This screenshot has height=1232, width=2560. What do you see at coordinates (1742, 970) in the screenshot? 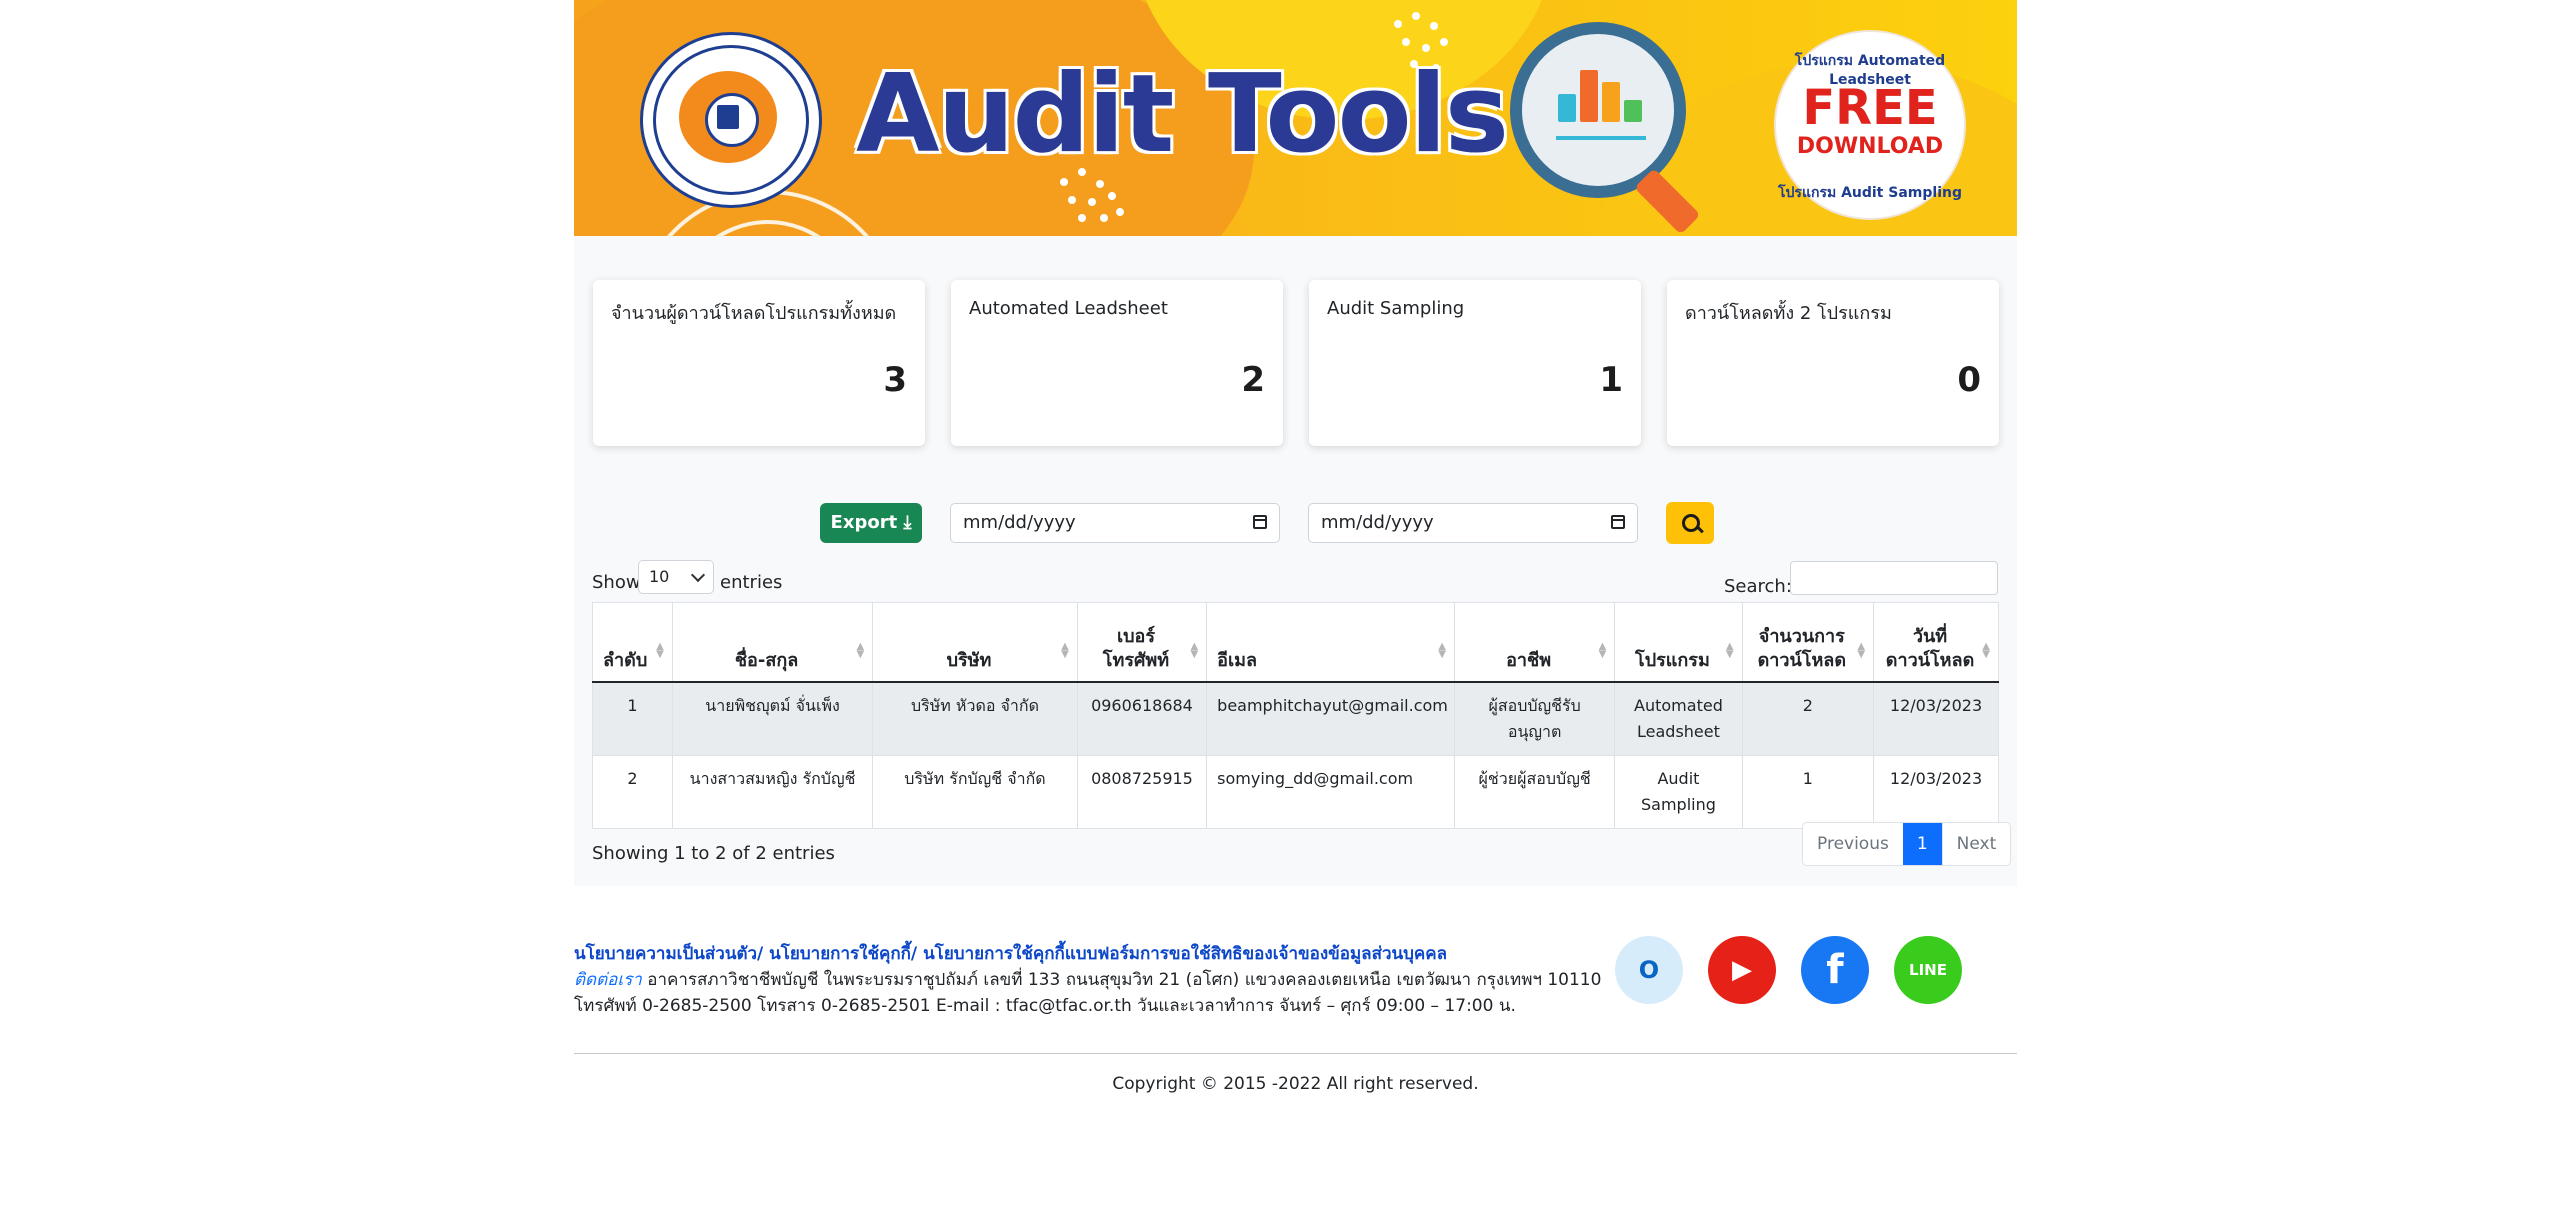
I see `youtube-icon: ▶` at bounding box center [1742, 970].